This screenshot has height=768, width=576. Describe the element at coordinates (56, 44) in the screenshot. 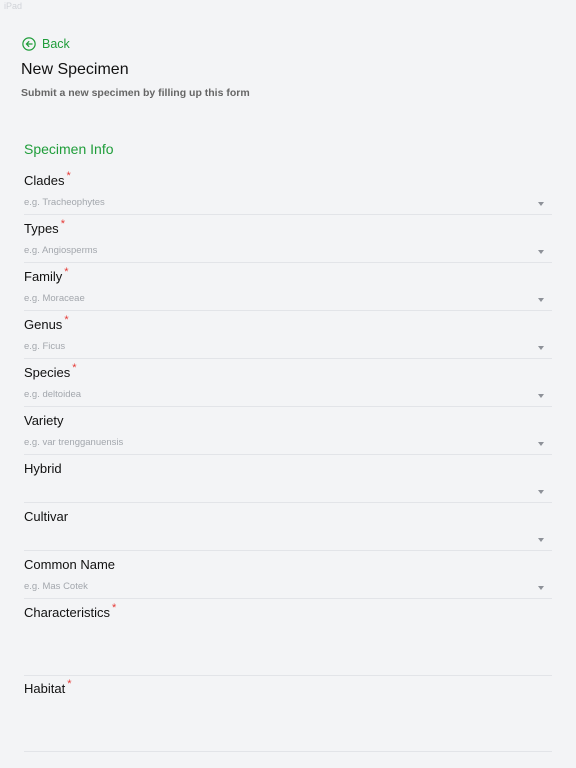

I see `back-label: Back` at that location.